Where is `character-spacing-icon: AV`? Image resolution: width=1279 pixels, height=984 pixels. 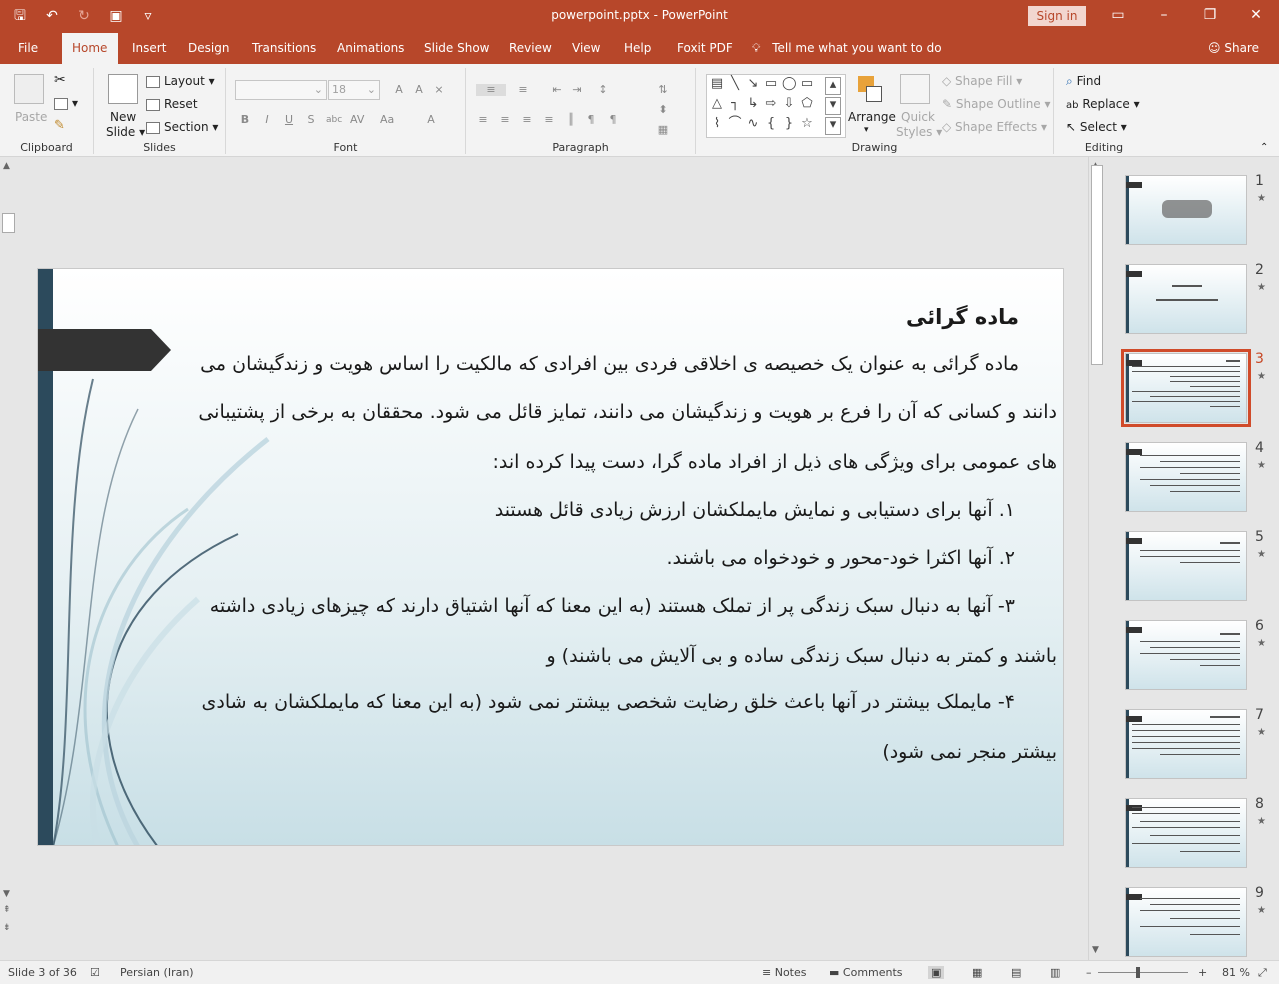 character-spacing-icon: AV is located at coordinates (357, 120).